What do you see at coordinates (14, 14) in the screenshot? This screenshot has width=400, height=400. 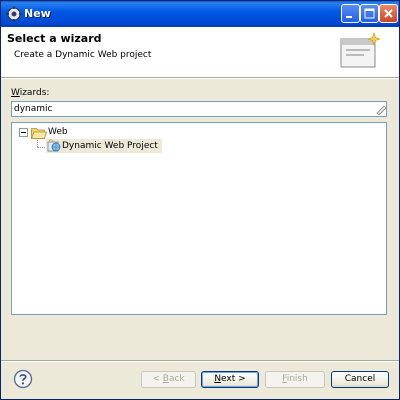 I see `eclipse-gear-icon` at bounding box center [14, 14].